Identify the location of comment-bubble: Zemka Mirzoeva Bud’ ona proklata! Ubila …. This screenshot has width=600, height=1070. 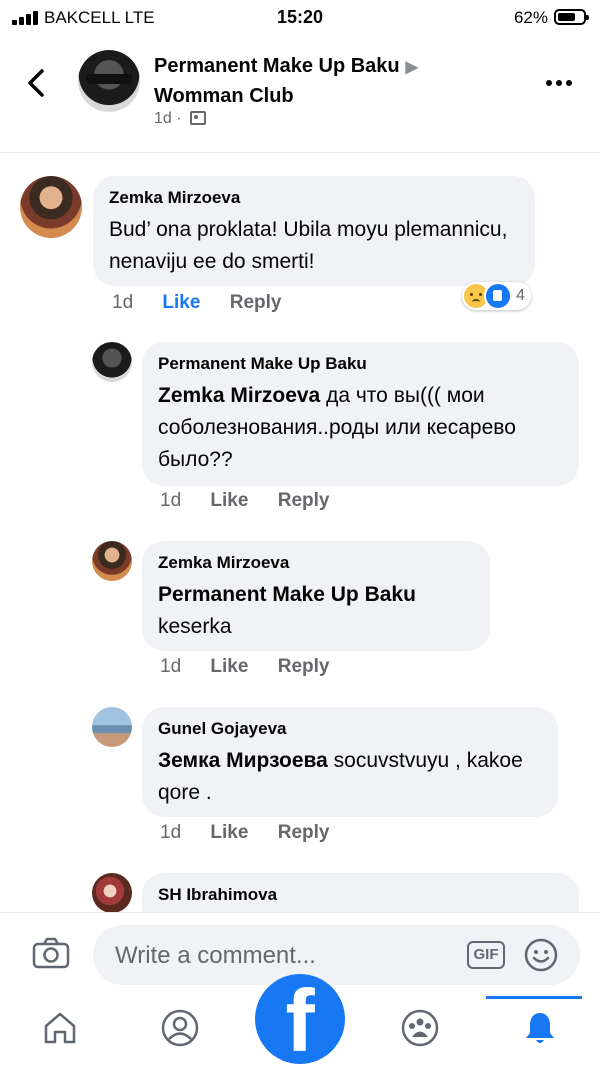
(314, 231).